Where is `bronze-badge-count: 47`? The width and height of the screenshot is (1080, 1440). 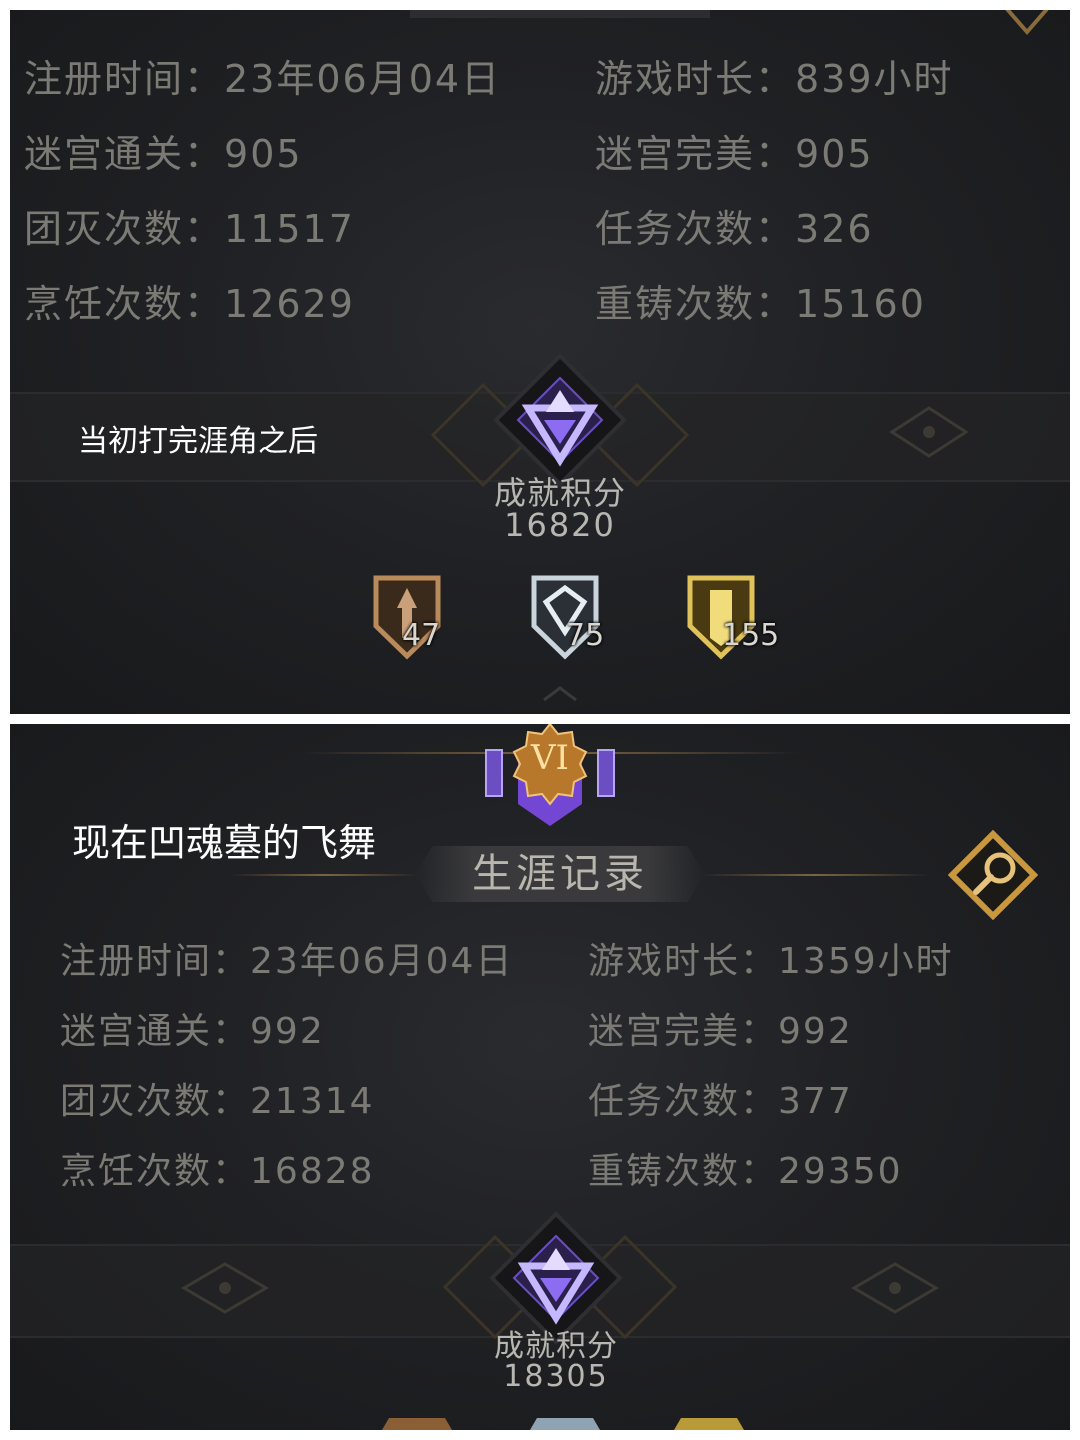 bronze-badge-count: 47 is located at coordinates (421, 635).